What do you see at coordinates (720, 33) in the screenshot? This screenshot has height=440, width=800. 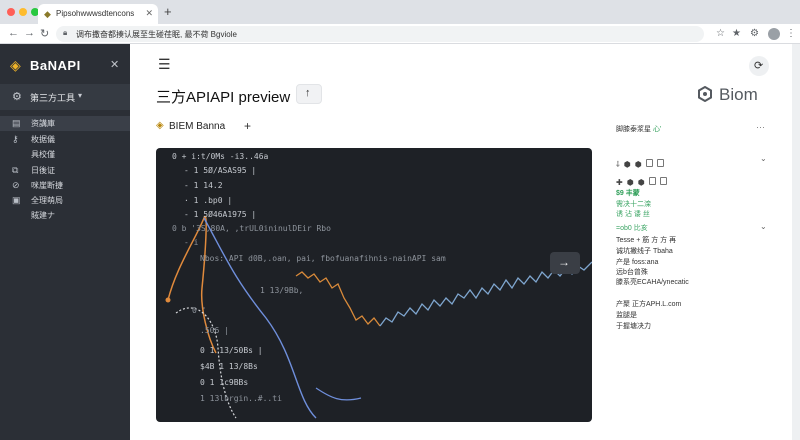 I see `bookmark-icon: ☆` at bounding box center [720, 33].